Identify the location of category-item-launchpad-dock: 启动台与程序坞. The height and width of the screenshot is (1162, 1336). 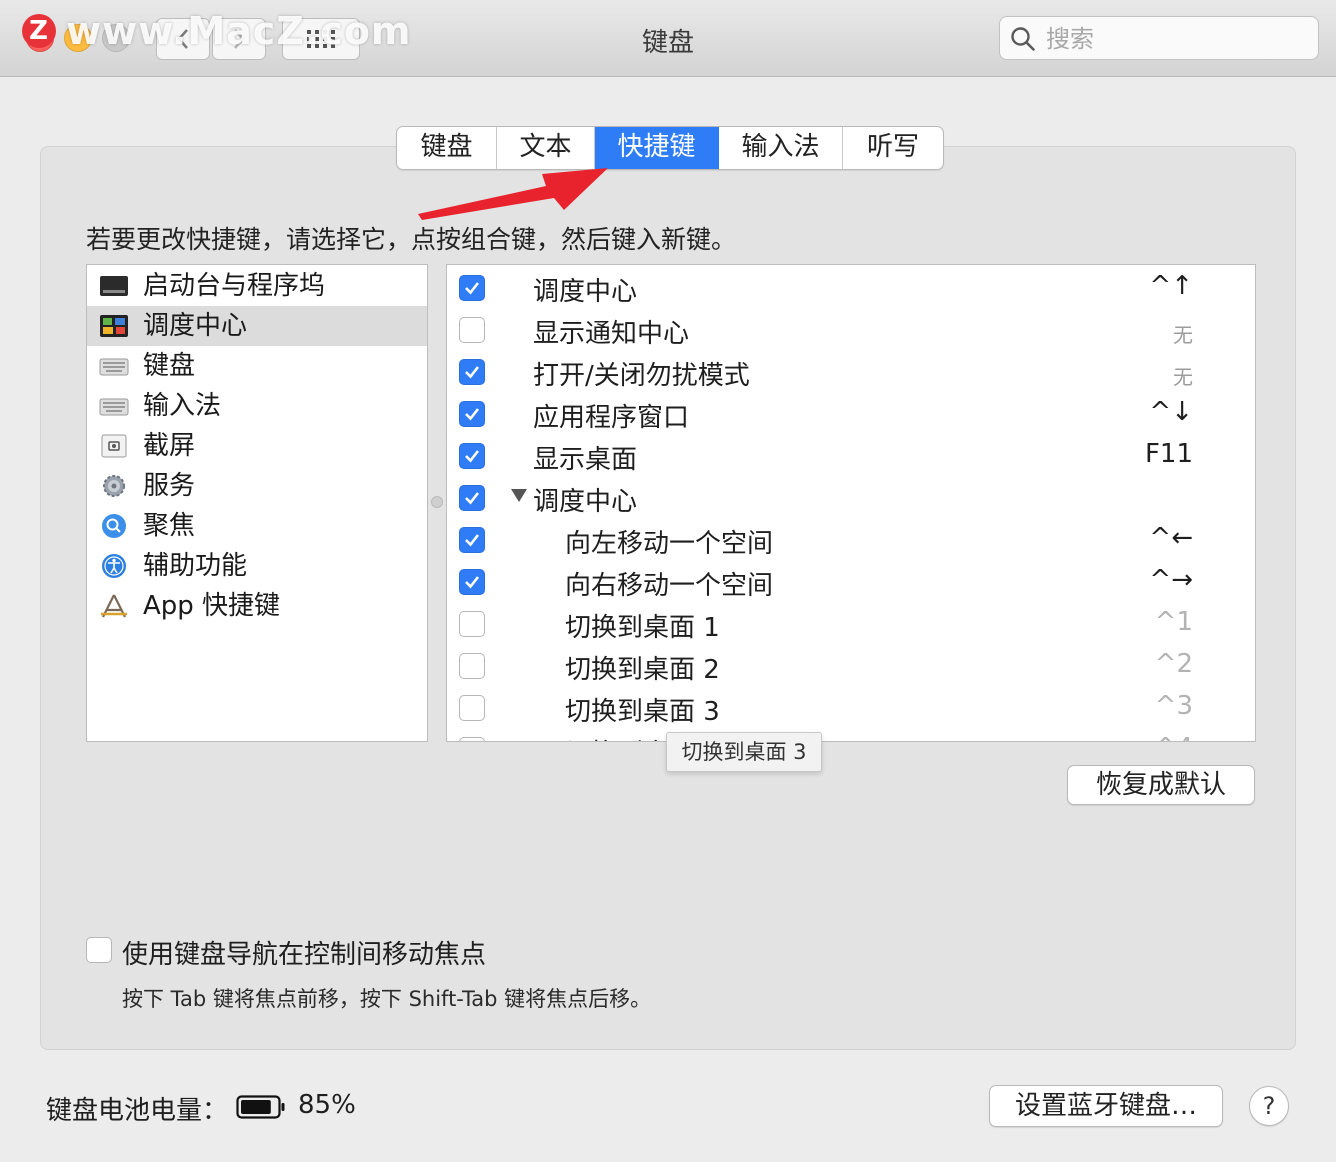
(257, 286).